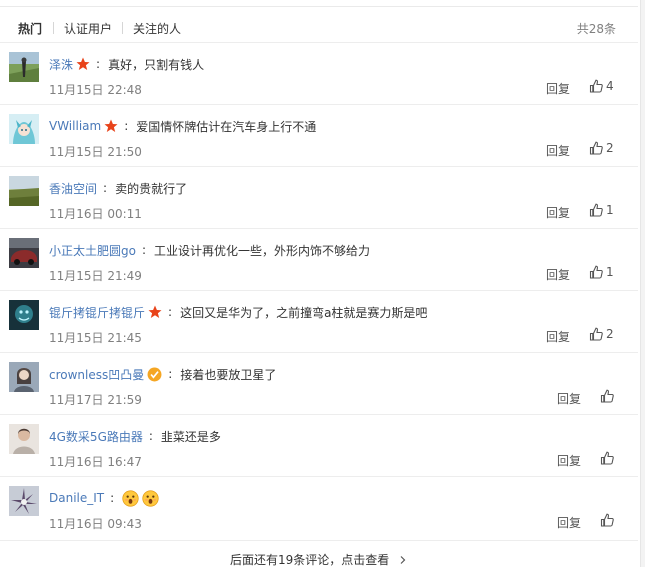 This screenshot has height=567, width=645. I want to click on scrollbar, so click(642, 283).